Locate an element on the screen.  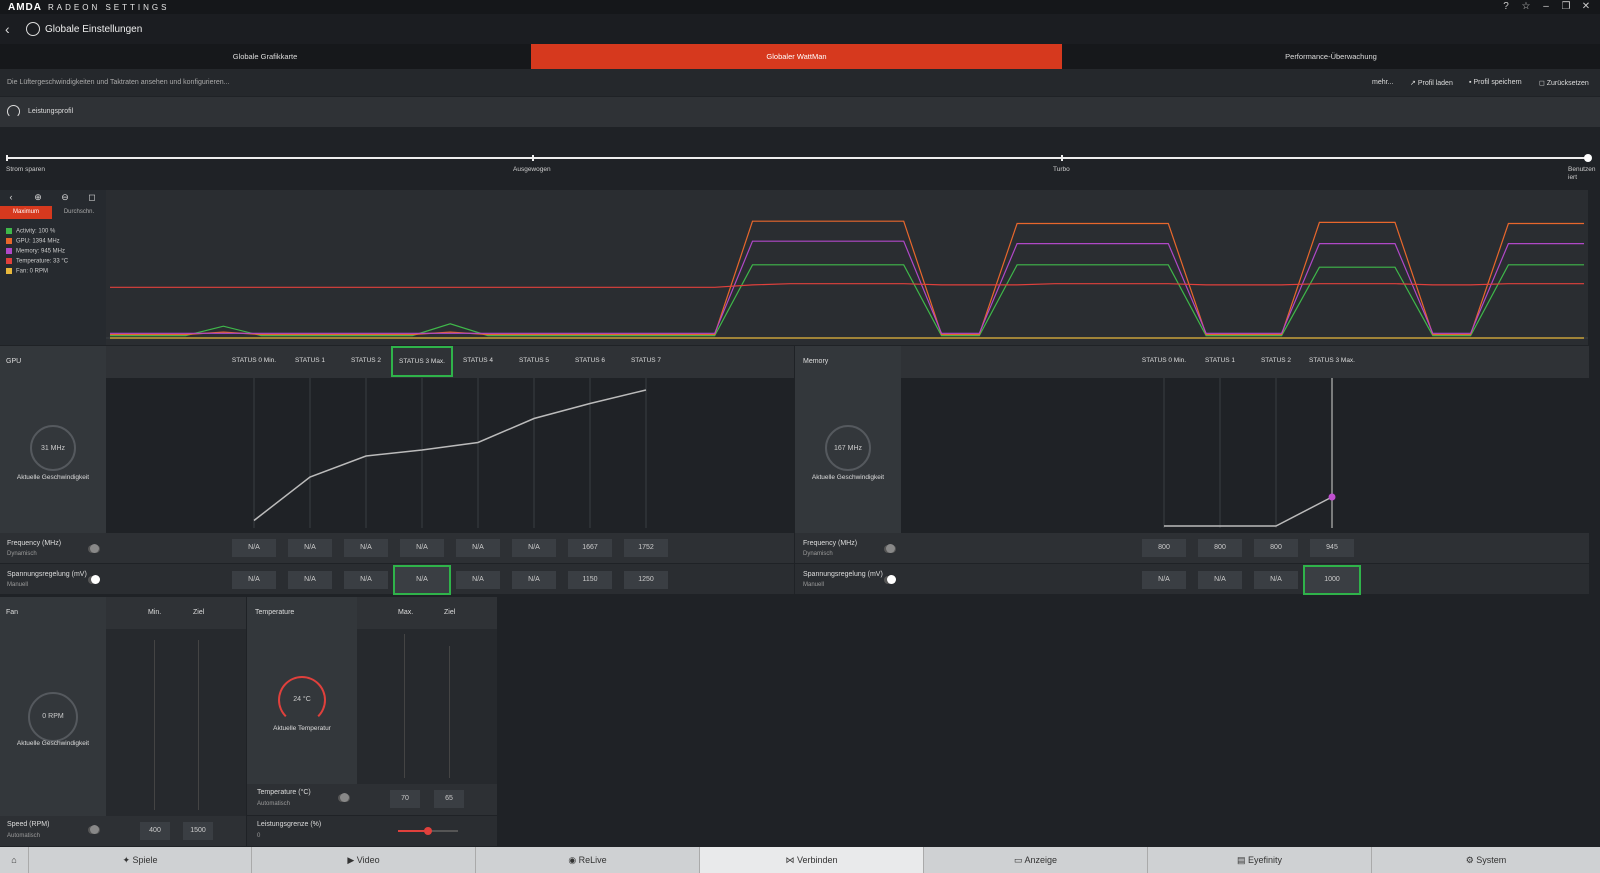
gpu-speed-caption: Aktuelle Geschwindigkeit is located at coordinates (53, 477).